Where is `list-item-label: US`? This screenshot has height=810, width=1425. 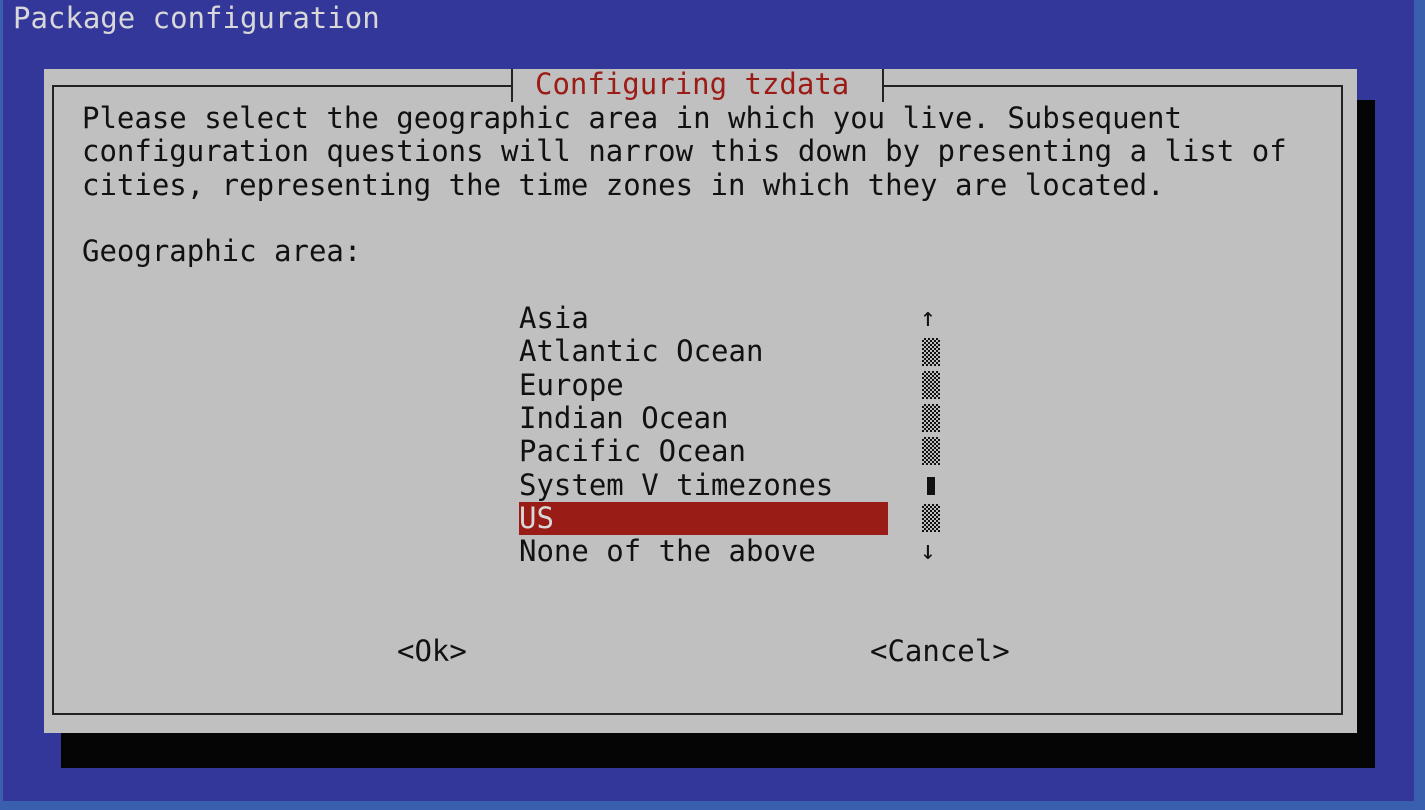
list-item-label: US is located at coordinates (536, 518).